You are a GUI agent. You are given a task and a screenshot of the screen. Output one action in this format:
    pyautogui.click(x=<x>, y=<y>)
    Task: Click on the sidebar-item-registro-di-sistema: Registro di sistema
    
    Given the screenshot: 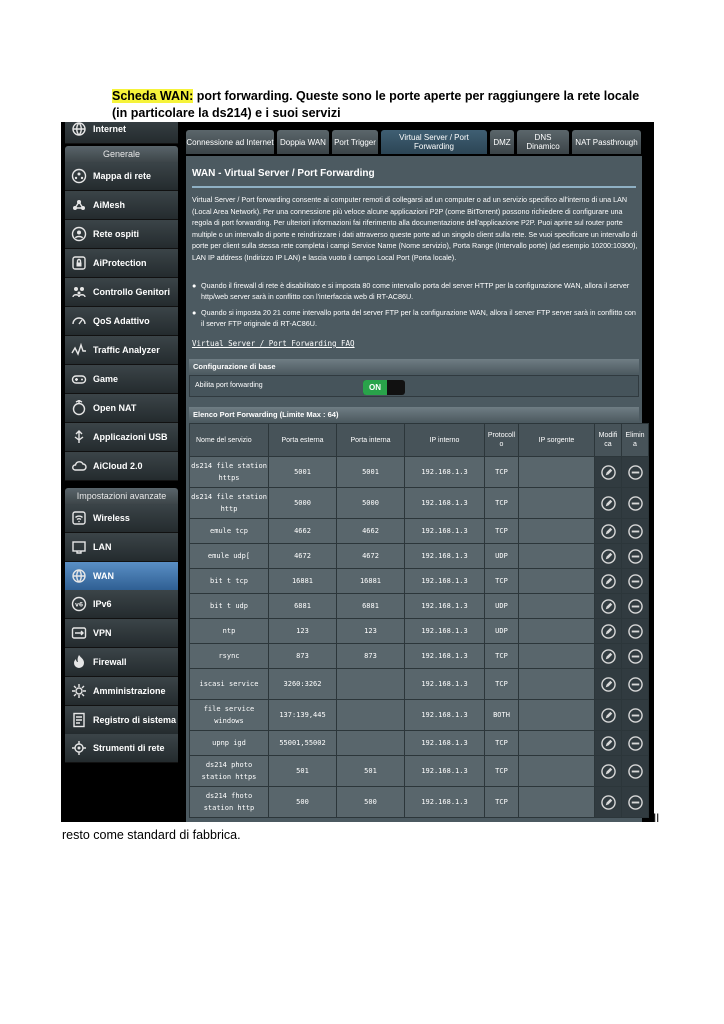 What is the action you would take?
    pyautogui.click(x=121, y=720)
    